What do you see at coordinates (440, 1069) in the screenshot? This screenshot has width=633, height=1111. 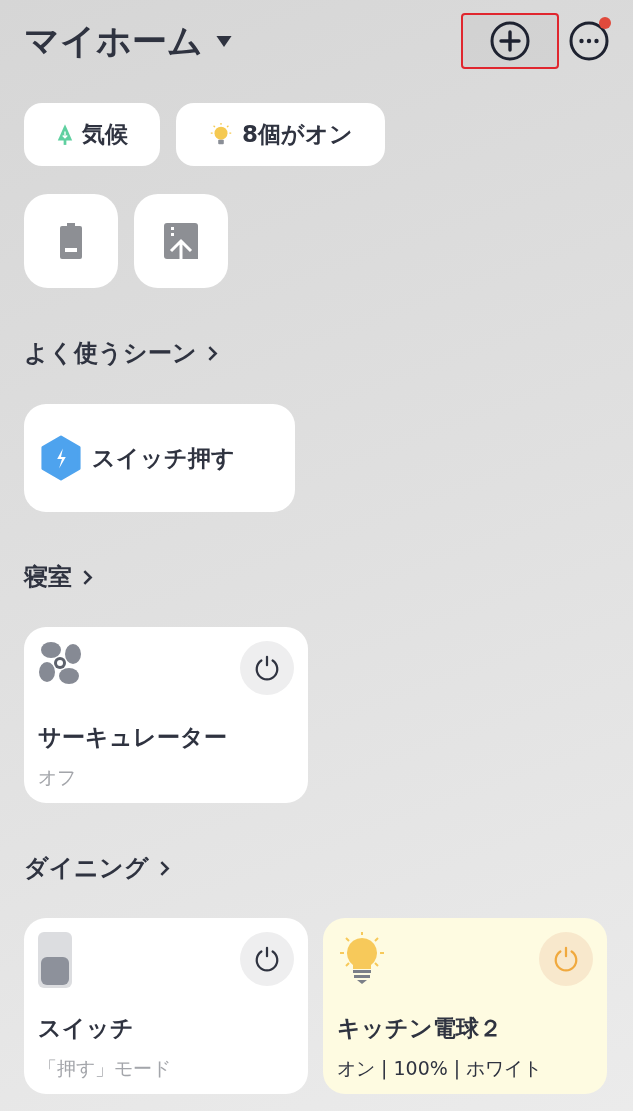 I see `device-status: オン | 100% | ホワイト` at bounding box center [440, 1069].